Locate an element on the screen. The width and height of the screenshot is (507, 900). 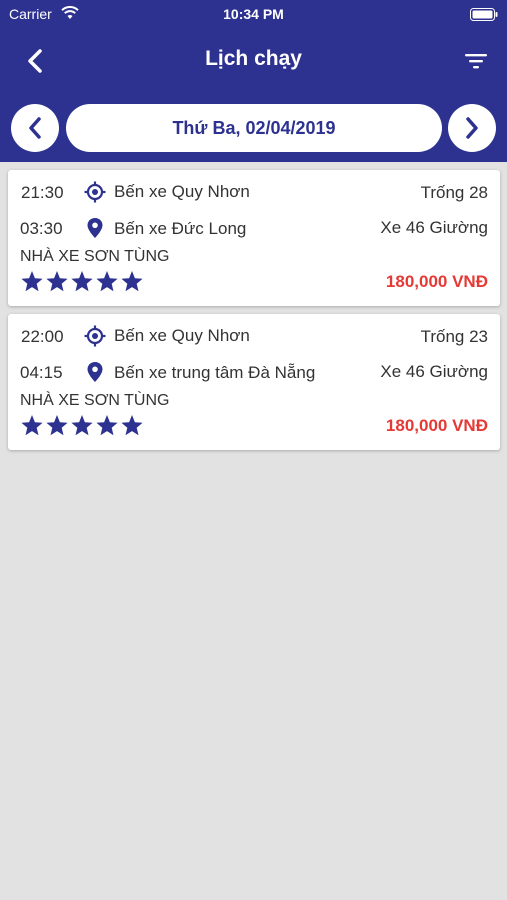
destination-station: Bến xe trung tâm Đà Nẵng is located at coordinates (215, 372).